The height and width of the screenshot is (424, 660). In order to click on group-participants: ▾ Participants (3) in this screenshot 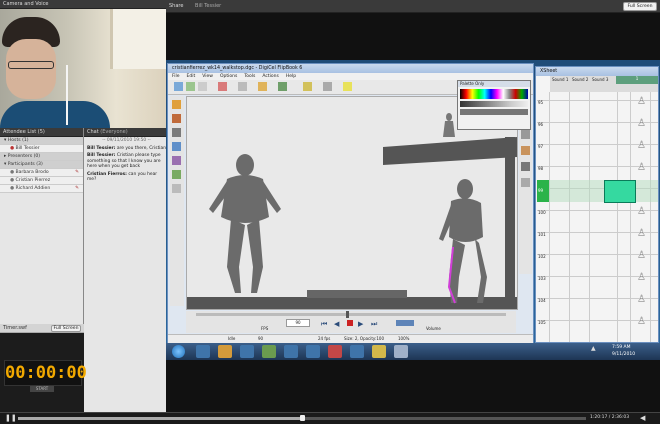, I will do `click(41, 165)`.